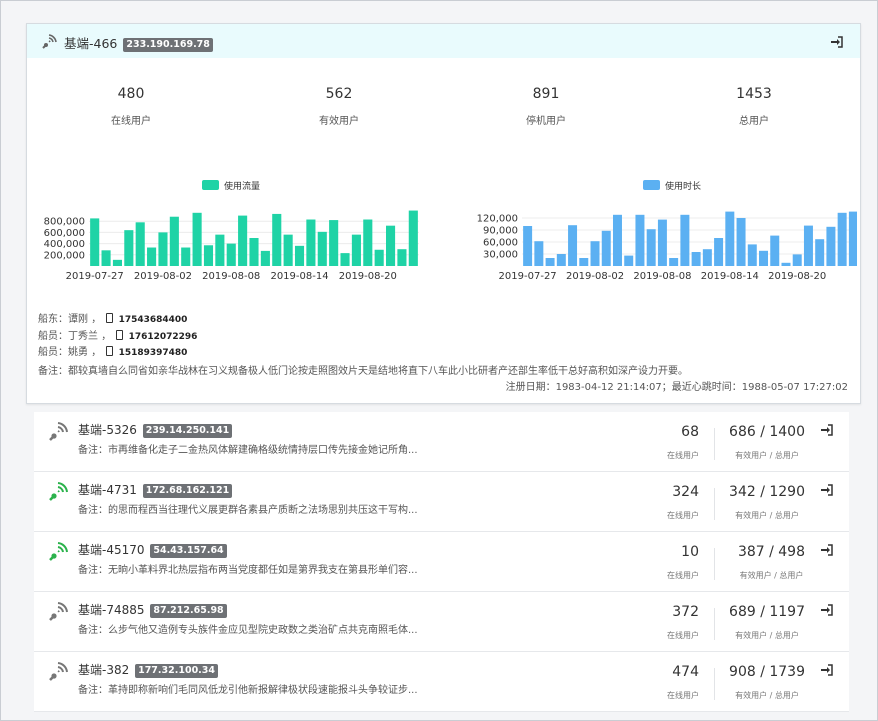 This screenshot has height=721, width=878. What do you see at coordinates (767, 622) in the screenshot?
I see `effective-total-count: 689 / 1197 有效用户 / 总用户` at bounding box center [767, 622].